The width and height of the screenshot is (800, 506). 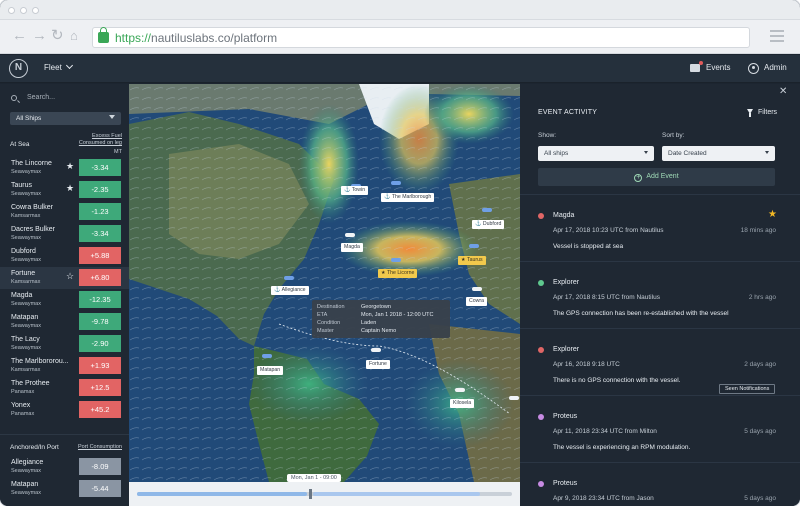 I want to click on ship-row: Matapan Seawaymax -5.44, so click(x=64, y=489).